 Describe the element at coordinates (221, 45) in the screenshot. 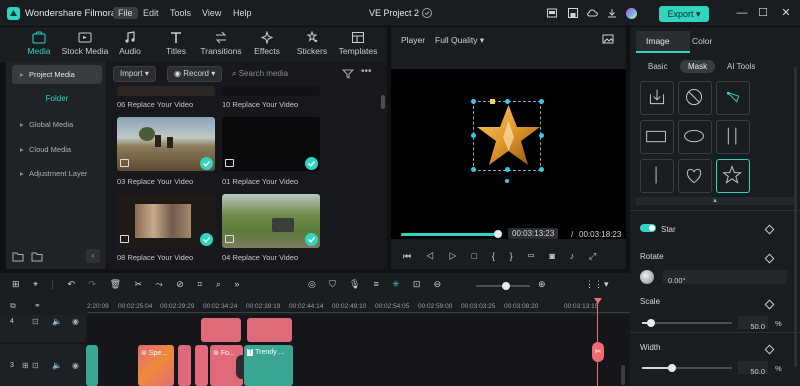

I see `tab-transitions: Transitions` at that location.